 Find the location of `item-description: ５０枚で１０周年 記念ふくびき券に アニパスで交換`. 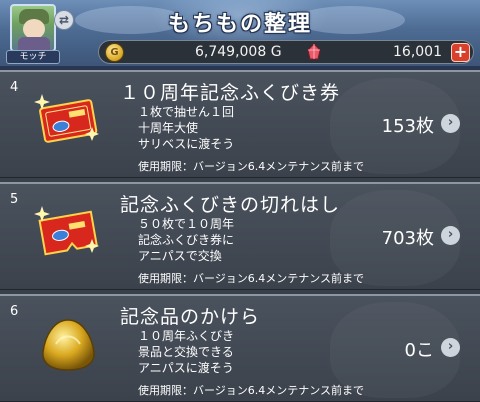

item-description: ５０枚で１０周年 記念ふくびき券に アニパスで交換 is located at coordinates (186, 240).